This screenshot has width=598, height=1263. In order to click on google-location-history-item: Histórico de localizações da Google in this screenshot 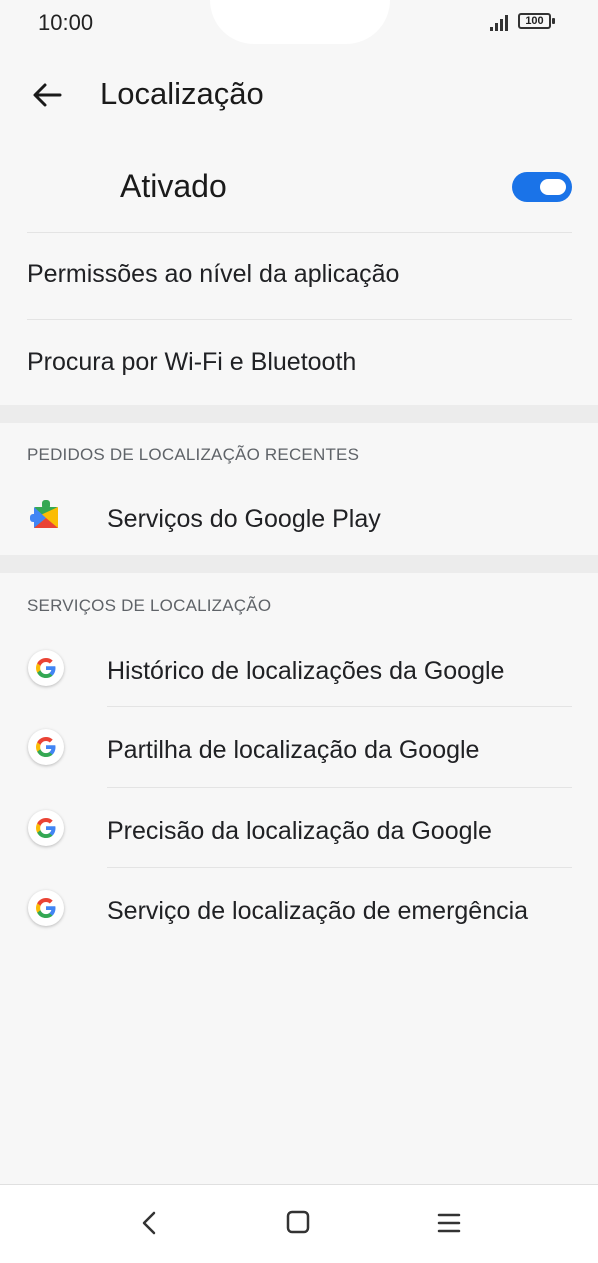, I will do `click(299, 668)`.